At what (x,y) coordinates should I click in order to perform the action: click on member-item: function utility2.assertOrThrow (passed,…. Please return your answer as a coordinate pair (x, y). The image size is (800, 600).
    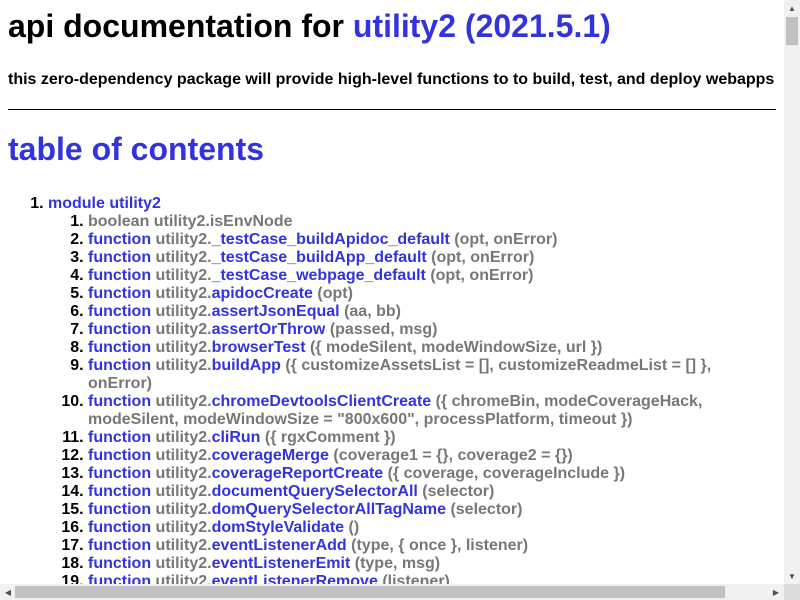
    Looking at the image, I should click on (432, 330).